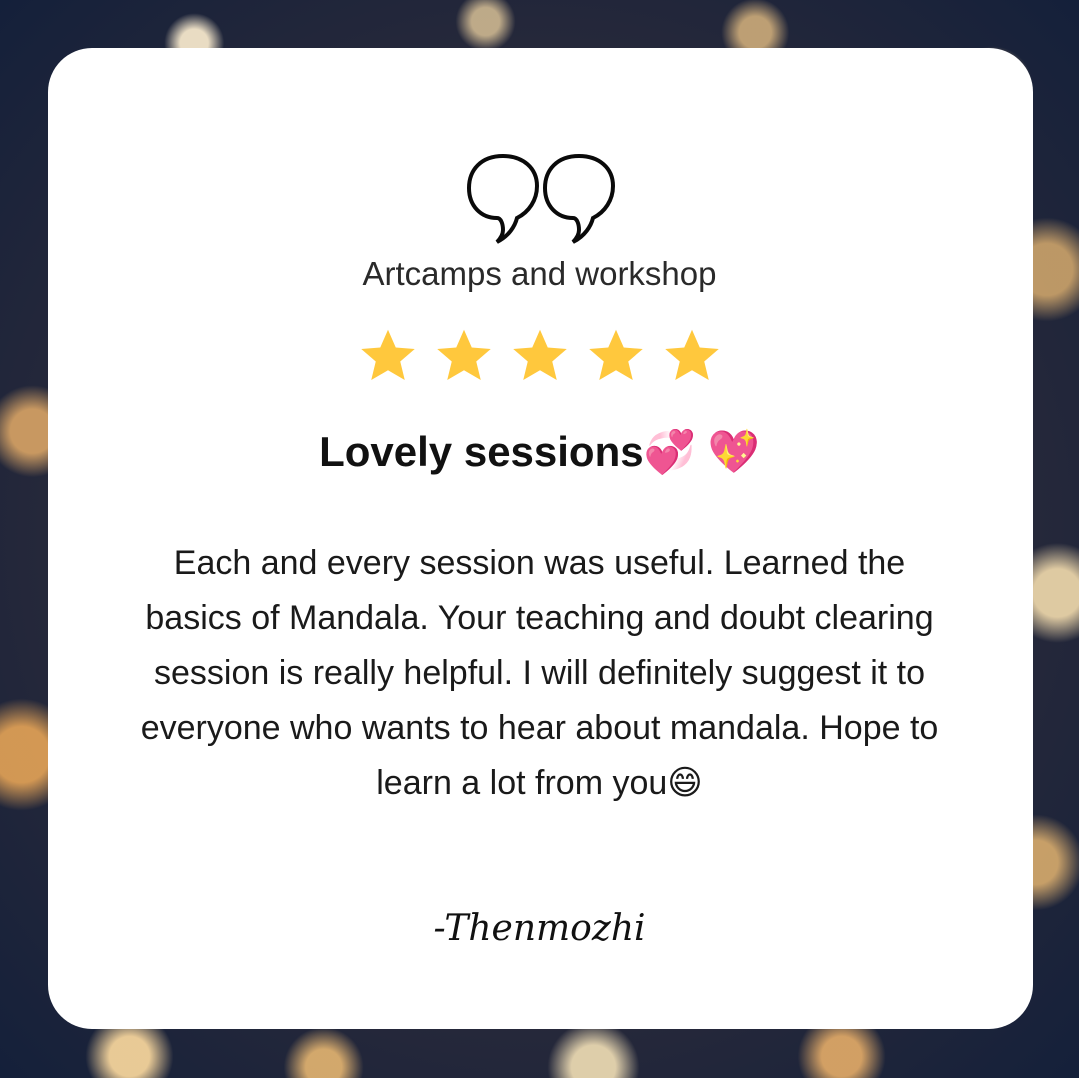  I want to click on star-rating, so click(539, 357).